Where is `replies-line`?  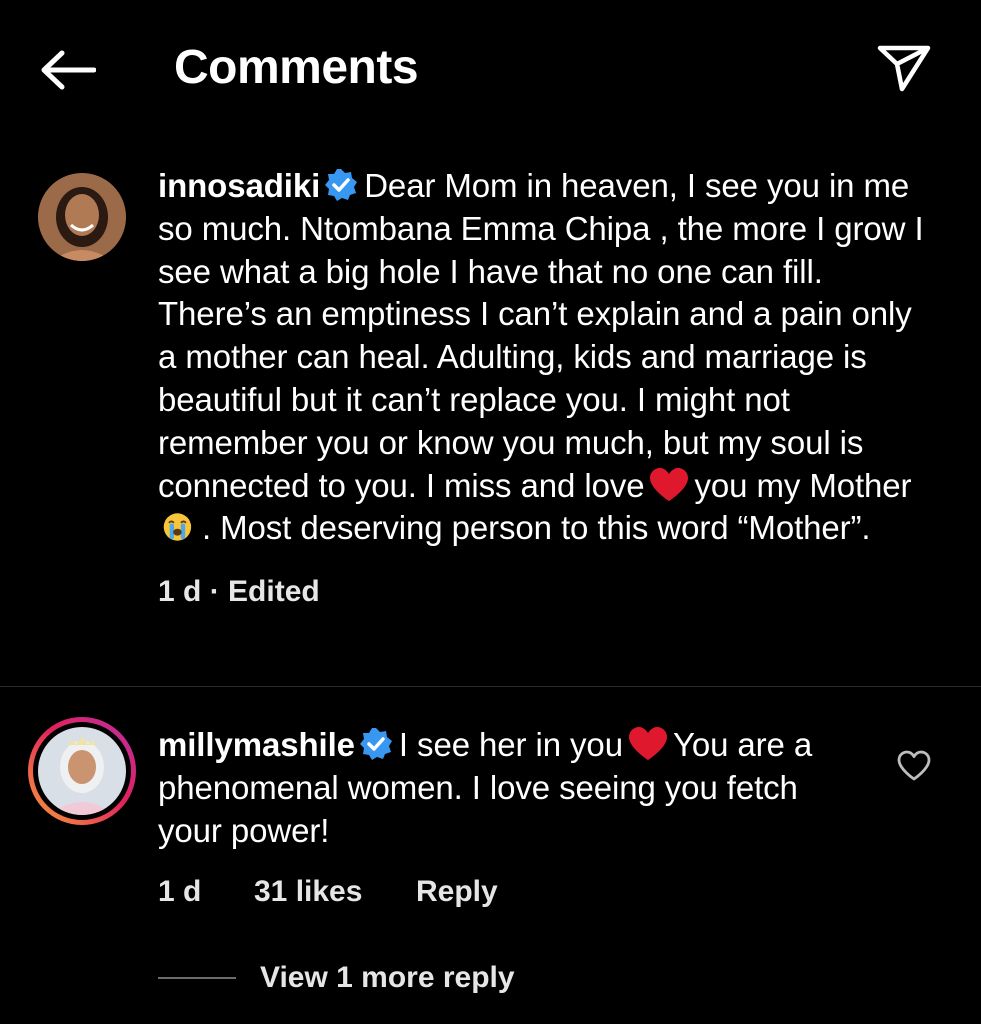 replies-line is located at coordinates (197, 978).